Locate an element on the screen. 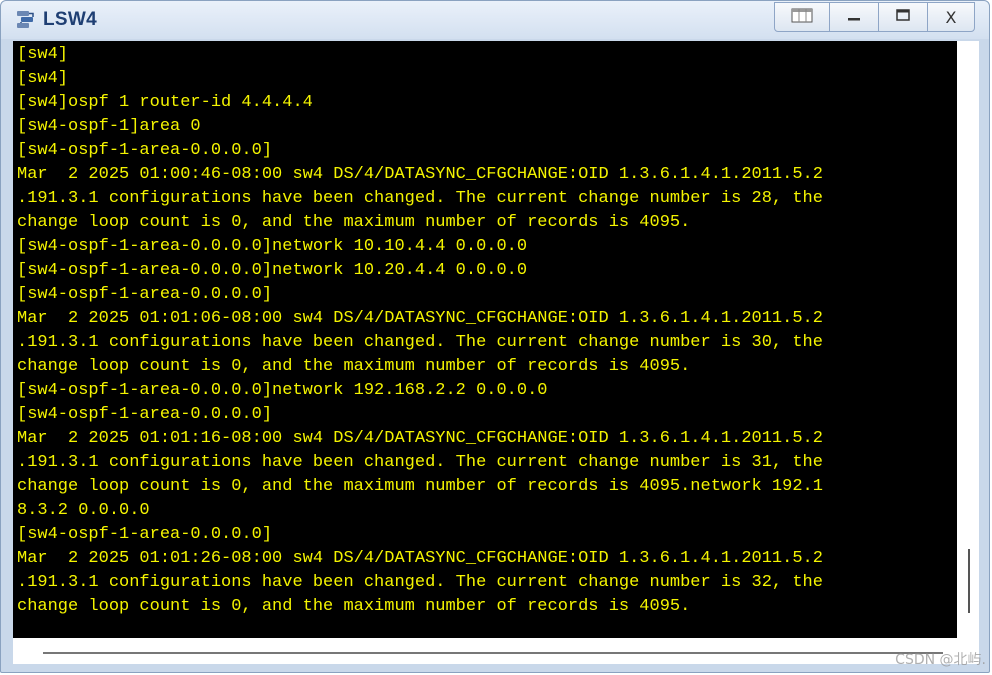 The image size is (992, 675). restore-button is located at coordinates (802, 17).